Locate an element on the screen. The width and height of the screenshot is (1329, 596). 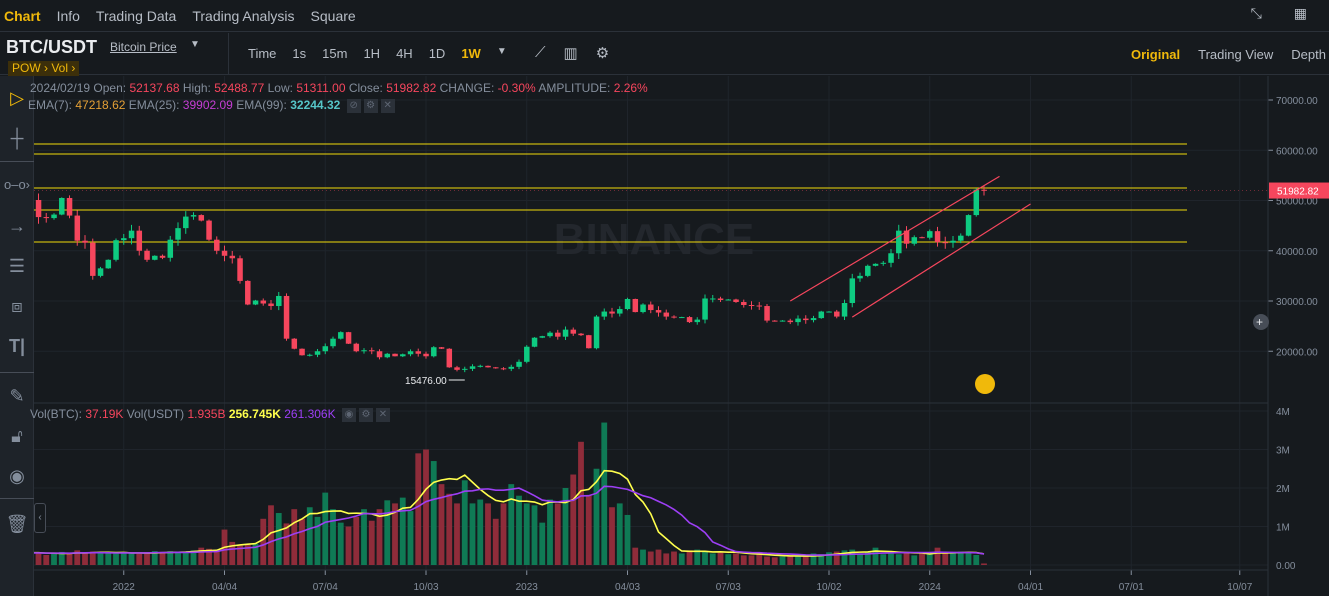
high-value: 52488.77 is located at coordinates (239, 88).